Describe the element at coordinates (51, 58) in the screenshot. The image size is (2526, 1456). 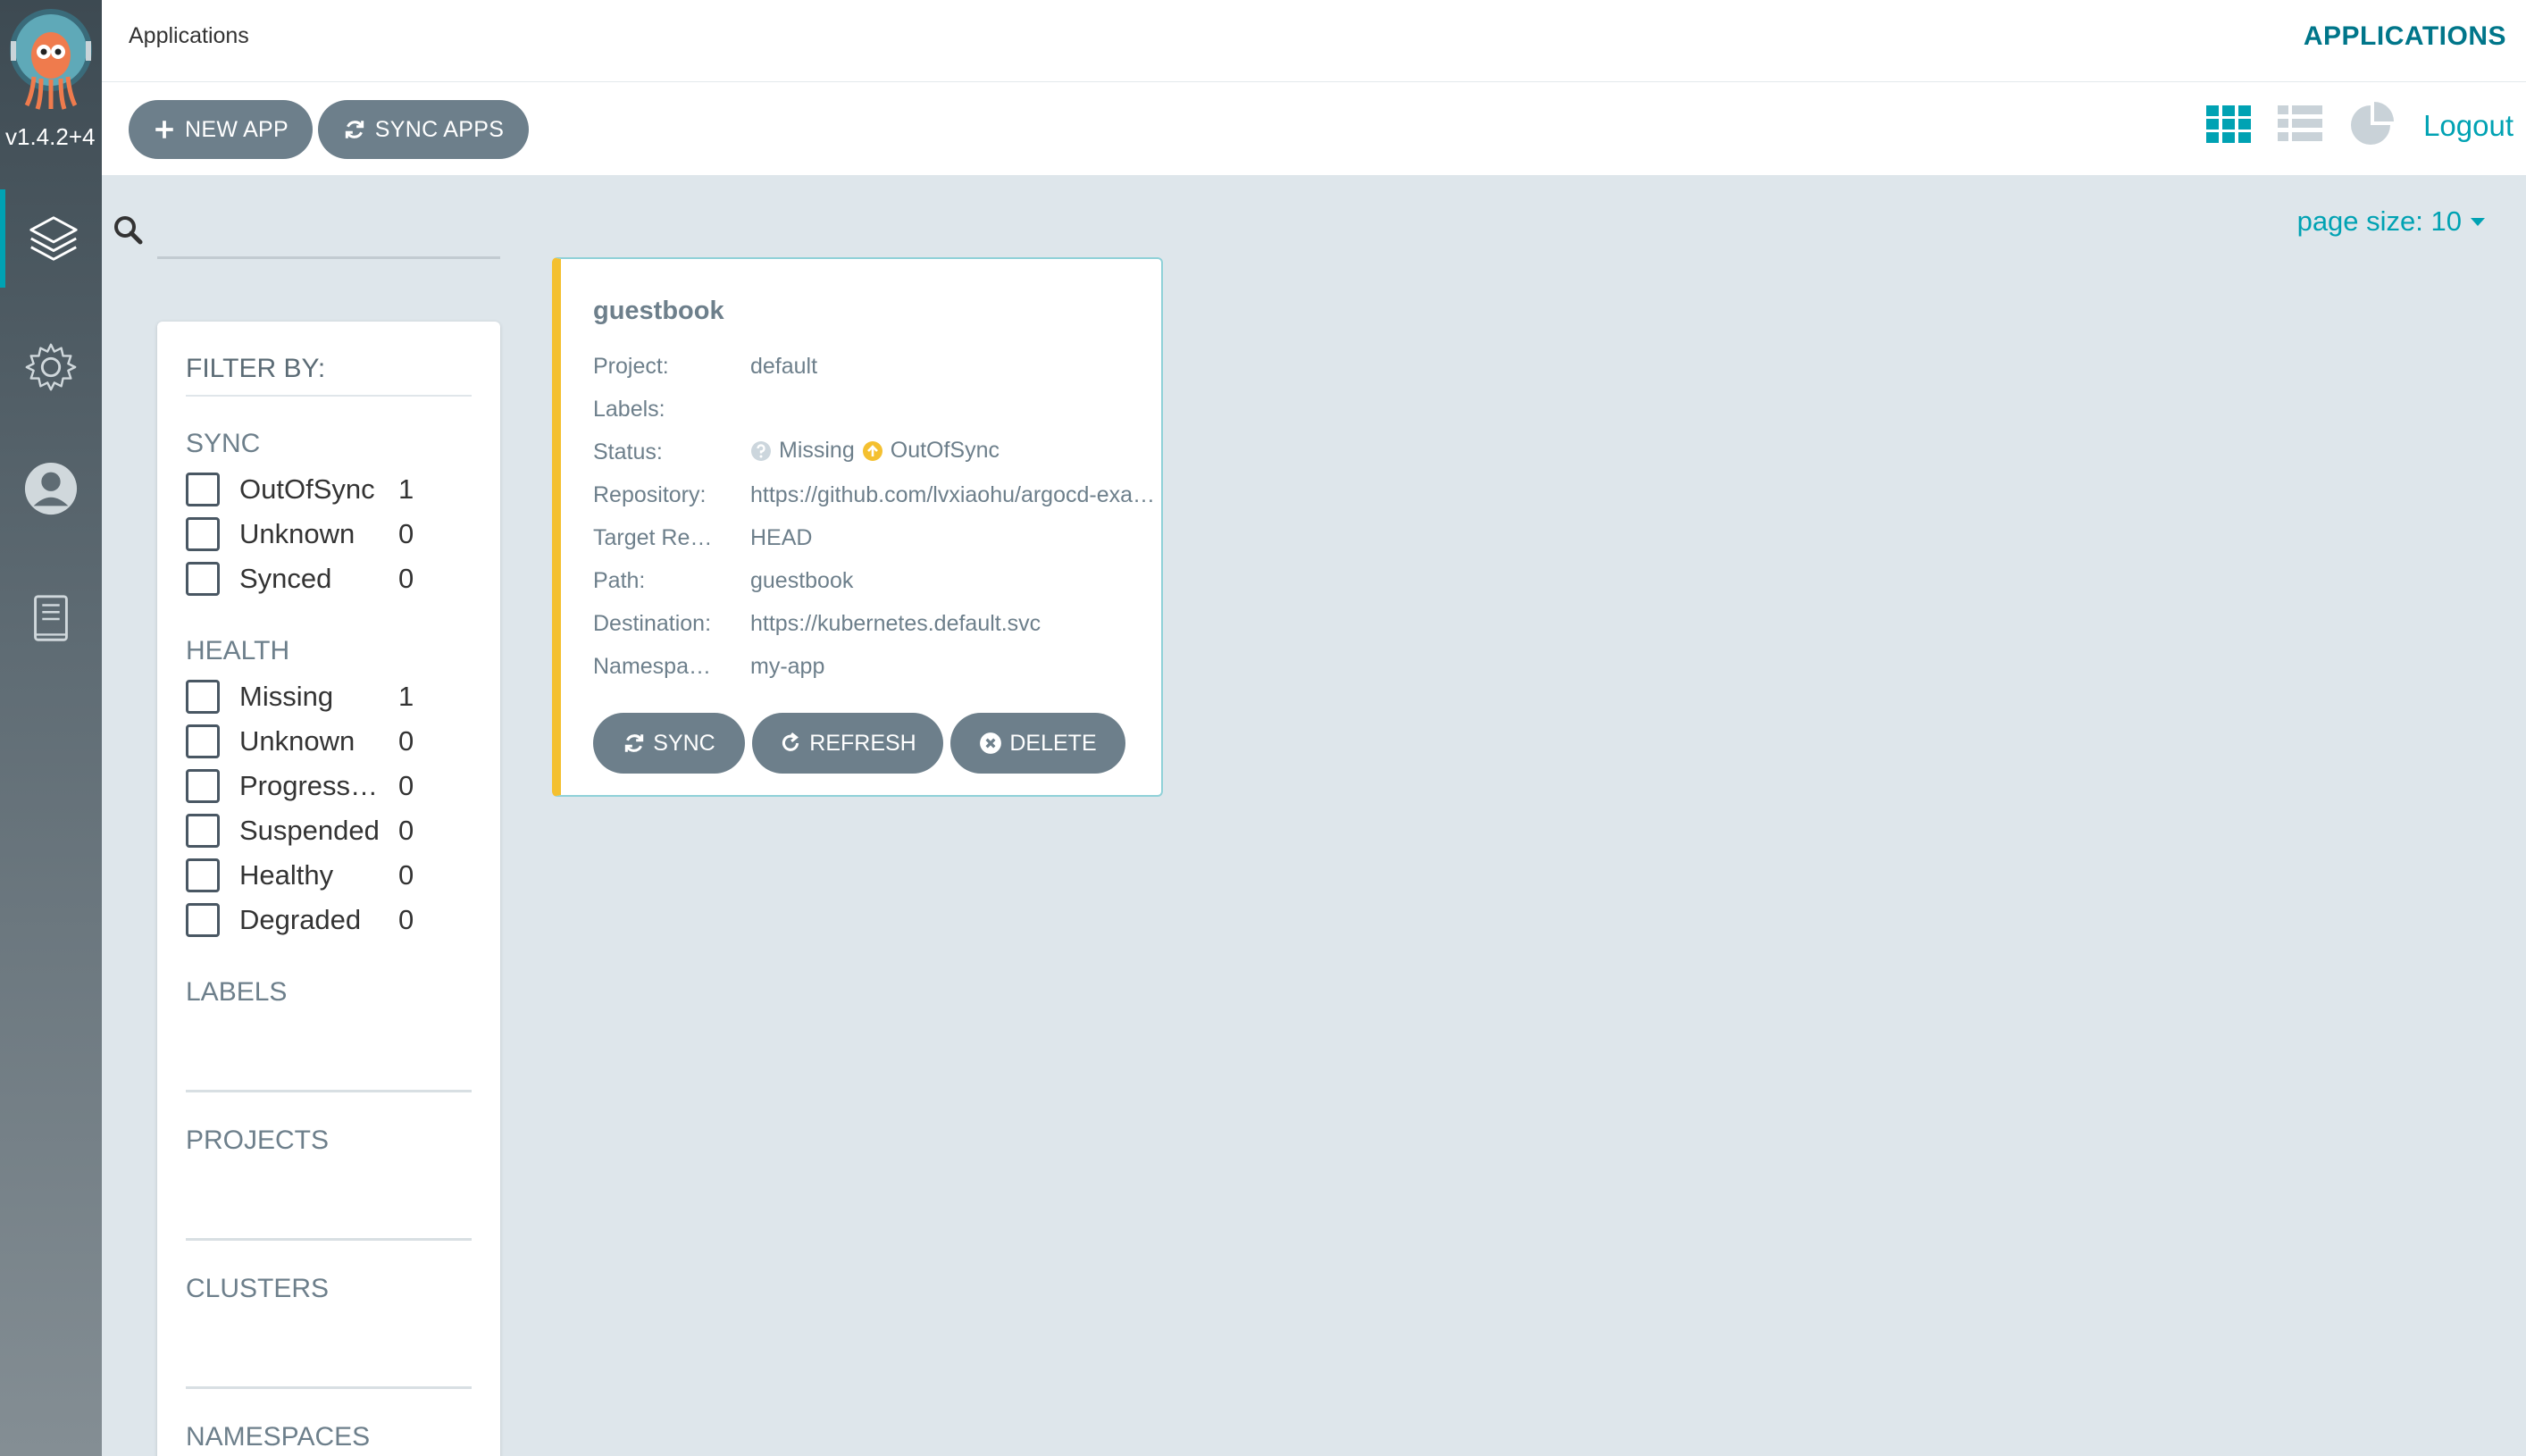
I see `argo-logo` at that location.